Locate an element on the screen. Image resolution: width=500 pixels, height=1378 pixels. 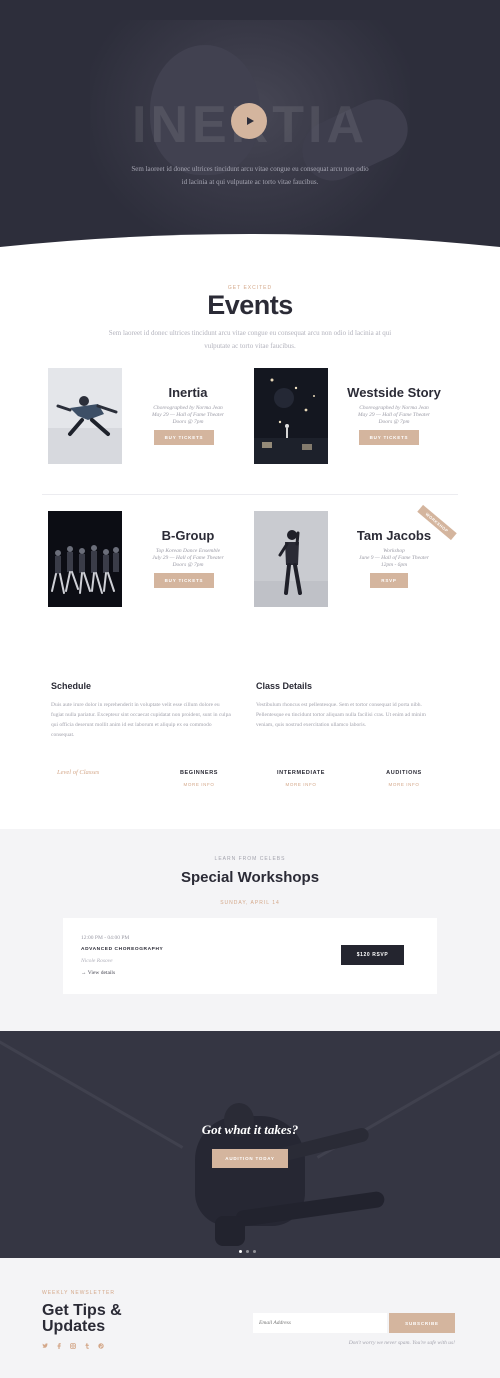
audition-today-button: AUDITION TODAY is located at coordinates (250, 1158).